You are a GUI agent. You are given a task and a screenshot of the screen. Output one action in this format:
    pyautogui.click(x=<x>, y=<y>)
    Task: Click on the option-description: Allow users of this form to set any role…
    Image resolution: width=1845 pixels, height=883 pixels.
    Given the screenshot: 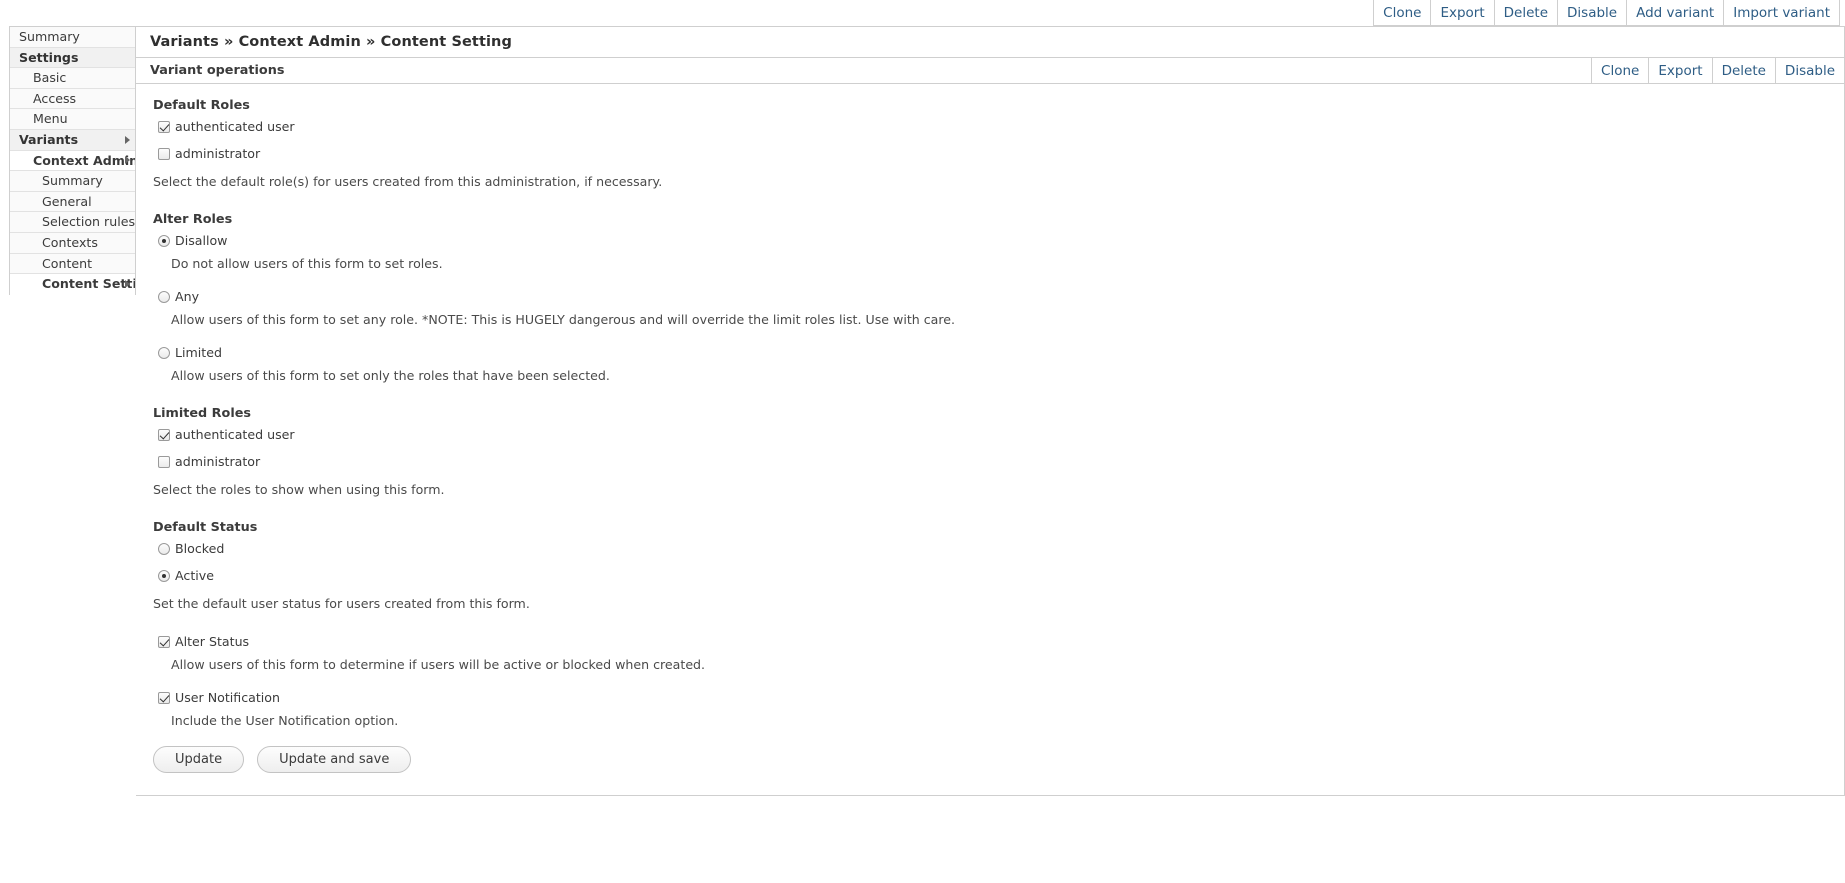 What is the action you would take?
    pyautogui.click(x=563, y=319)
    